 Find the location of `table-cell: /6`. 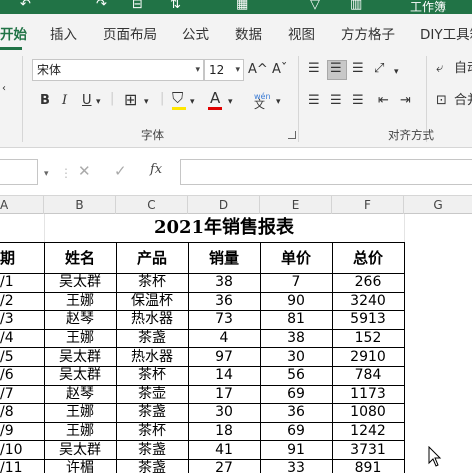

table-cell: /6 is located at coordinates (22, 375).